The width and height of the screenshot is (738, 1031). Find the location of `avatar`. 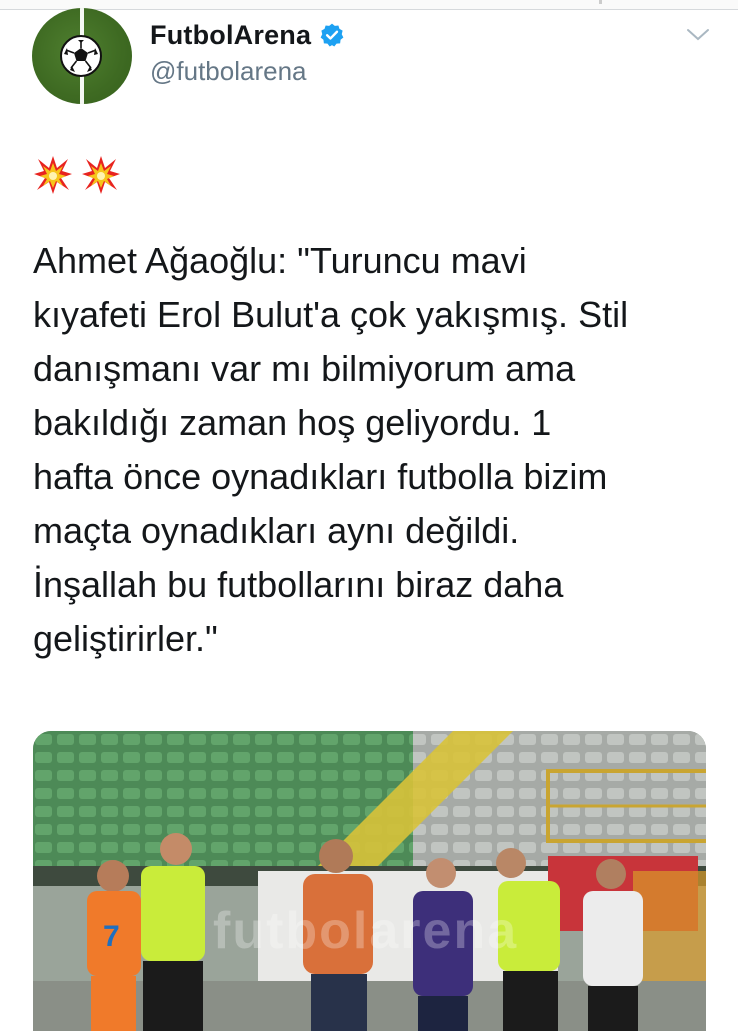

avatar is located at coordinates (82, 56).